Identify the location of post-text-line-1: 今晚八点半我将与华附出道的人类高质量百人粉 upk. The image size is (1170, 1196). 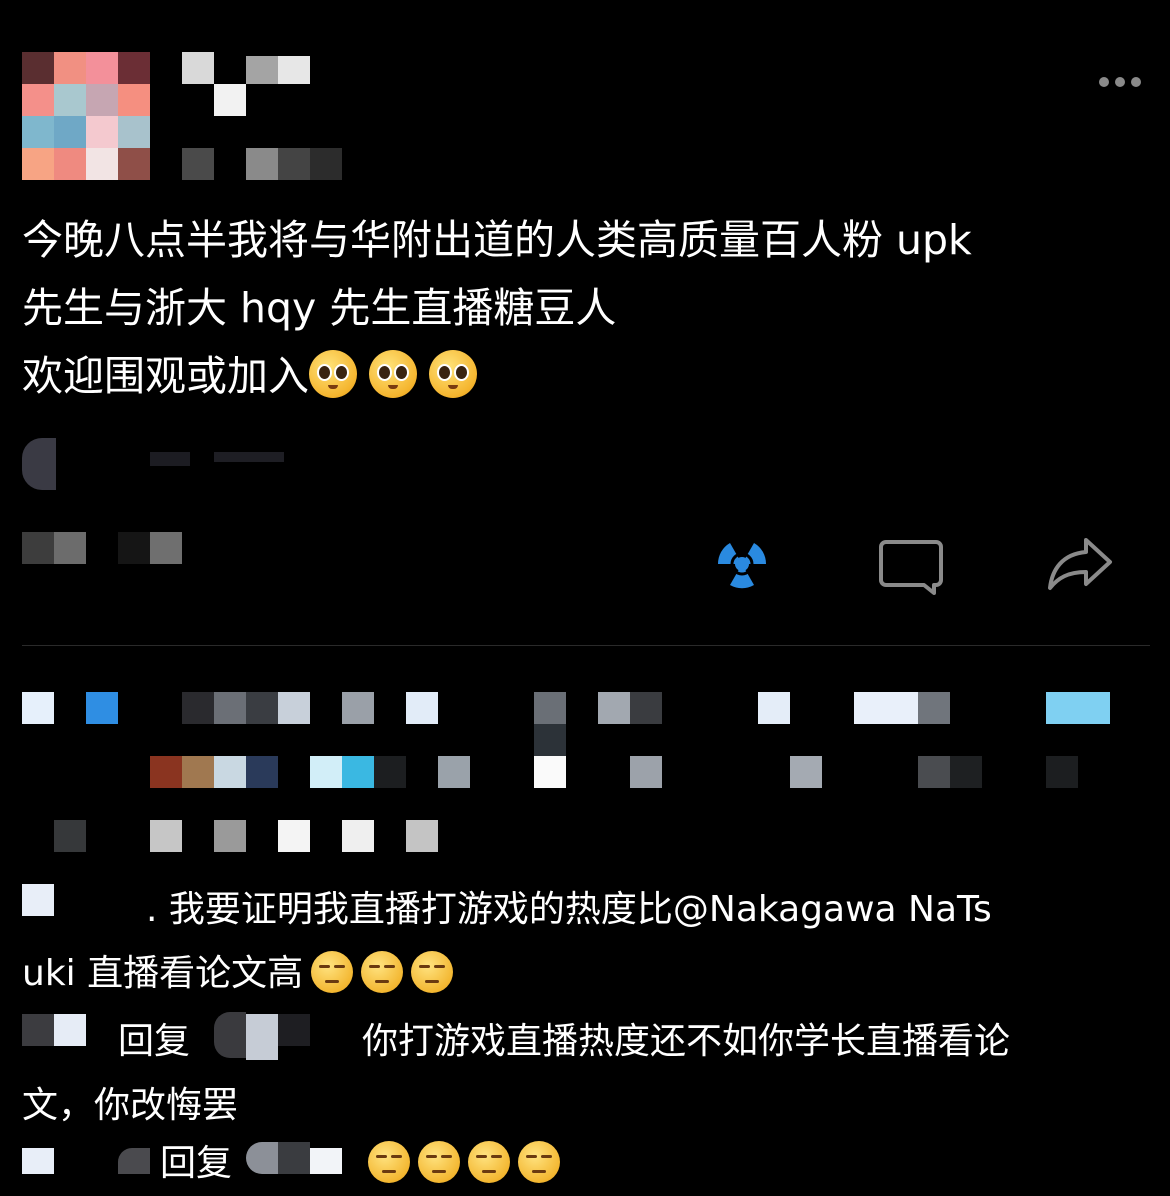
(497, 240).